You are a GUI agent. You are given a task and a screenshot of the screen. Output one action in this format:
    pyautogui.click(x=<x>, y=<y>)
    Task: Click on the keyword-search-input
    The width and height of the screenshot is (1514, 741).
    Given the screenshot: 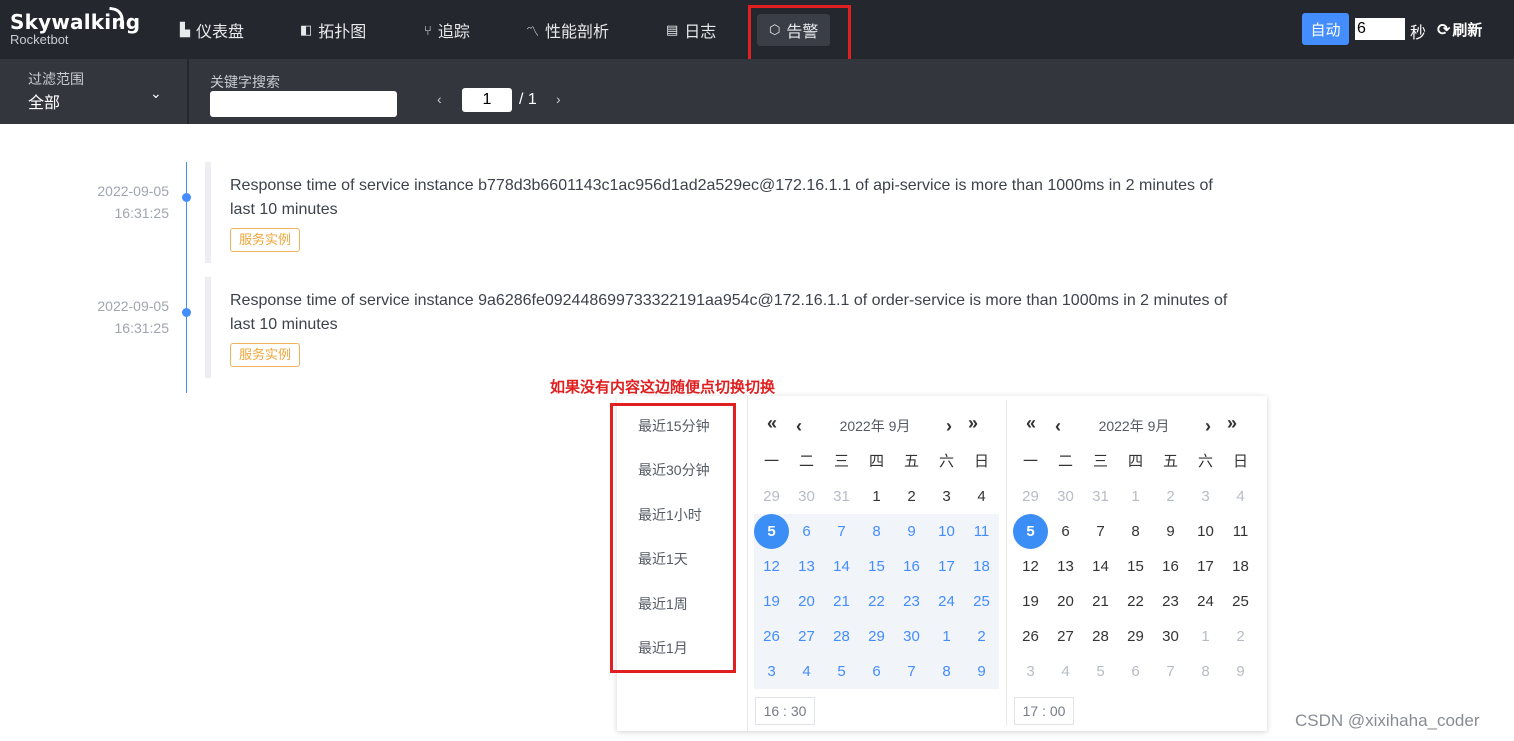 What is the action you would take?
    pyautogui.click(x=303, y=104)
    